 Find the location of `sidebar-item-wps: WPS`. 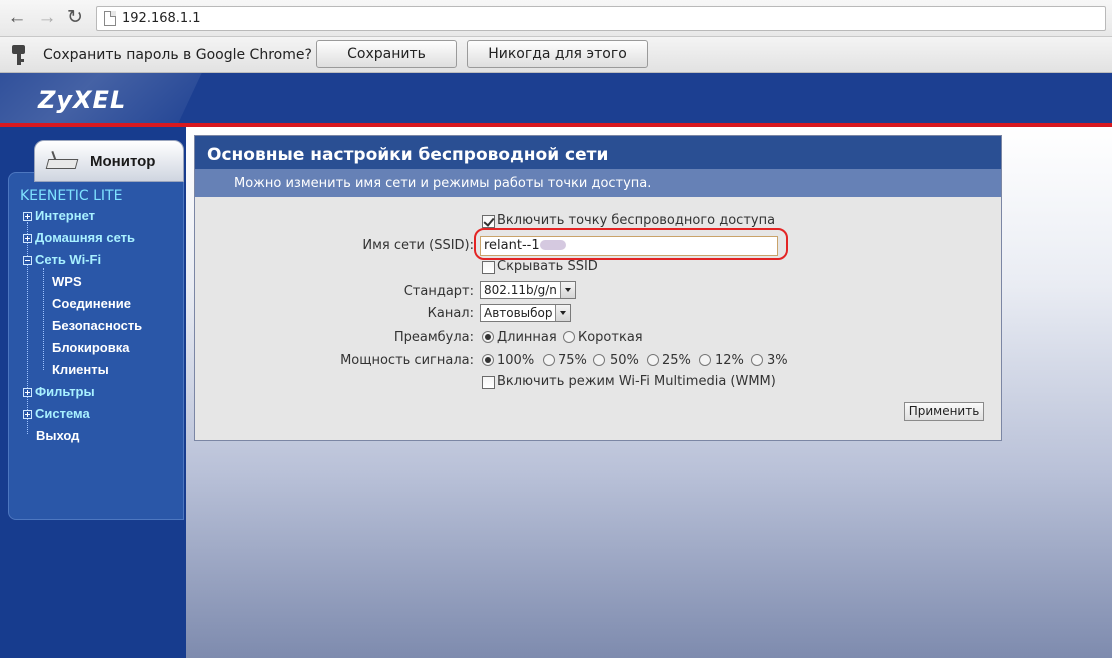

sidebar-item-wps: WPS is located at coordinates (67, 281).